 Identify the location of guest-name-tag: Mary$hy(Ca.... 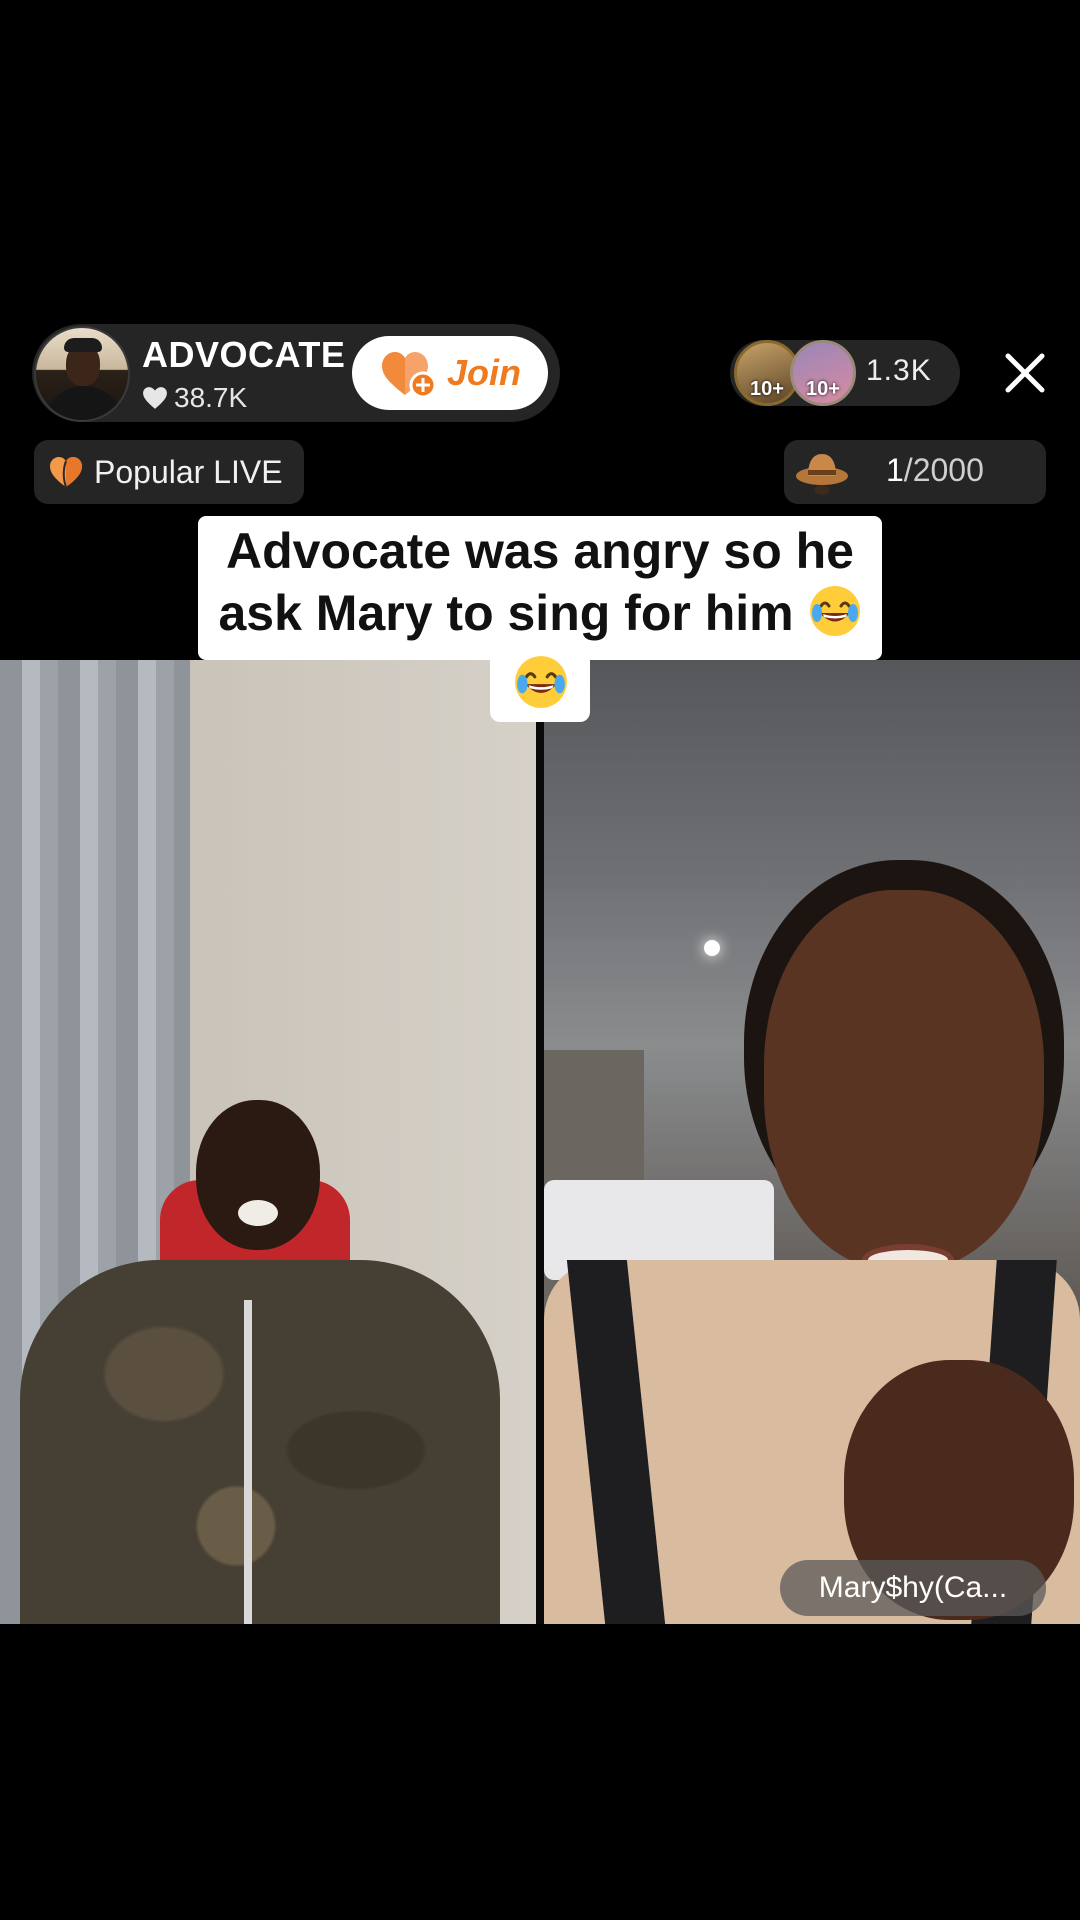
(913, 1588).